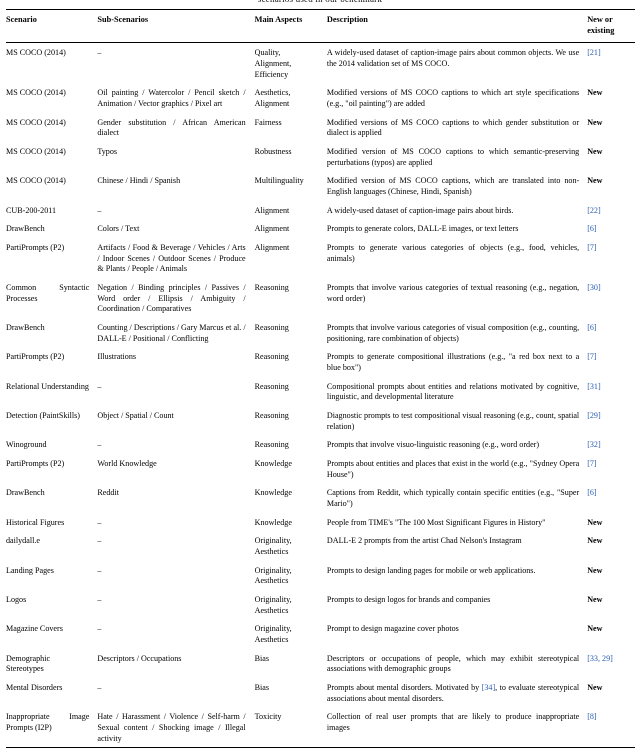  What do you see at coordinates (611, 210) in the screenshot?
I see `citation-link: [22]` at bounding box center [611, 210].